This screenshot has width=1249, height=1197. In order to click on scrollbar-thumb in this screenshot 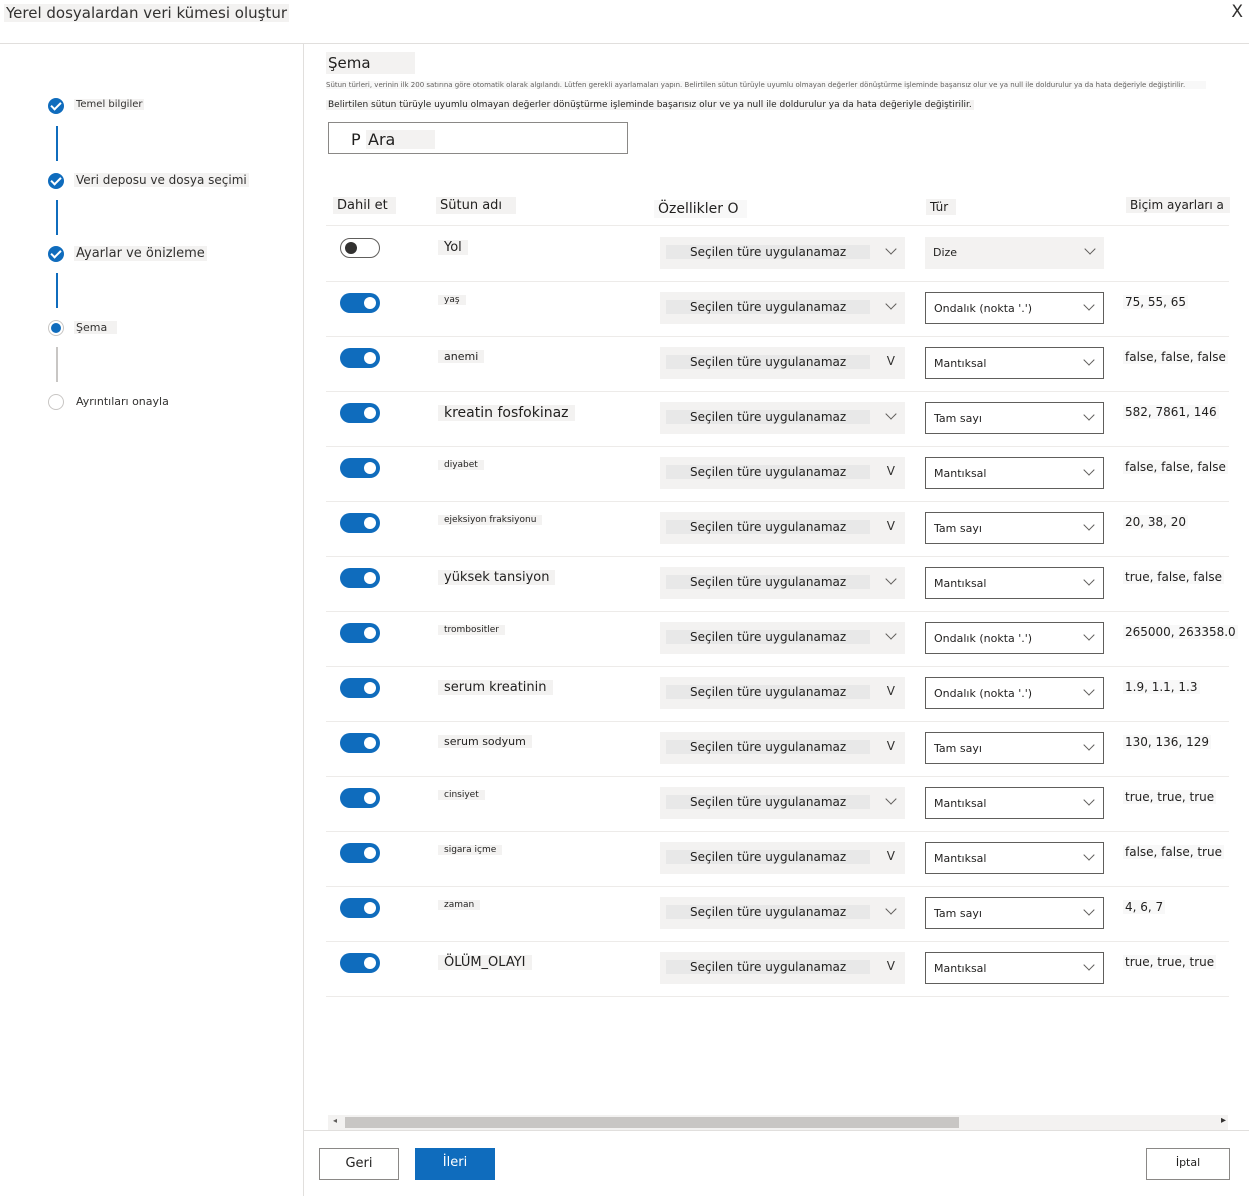, I will do `click(652, 1122)`.